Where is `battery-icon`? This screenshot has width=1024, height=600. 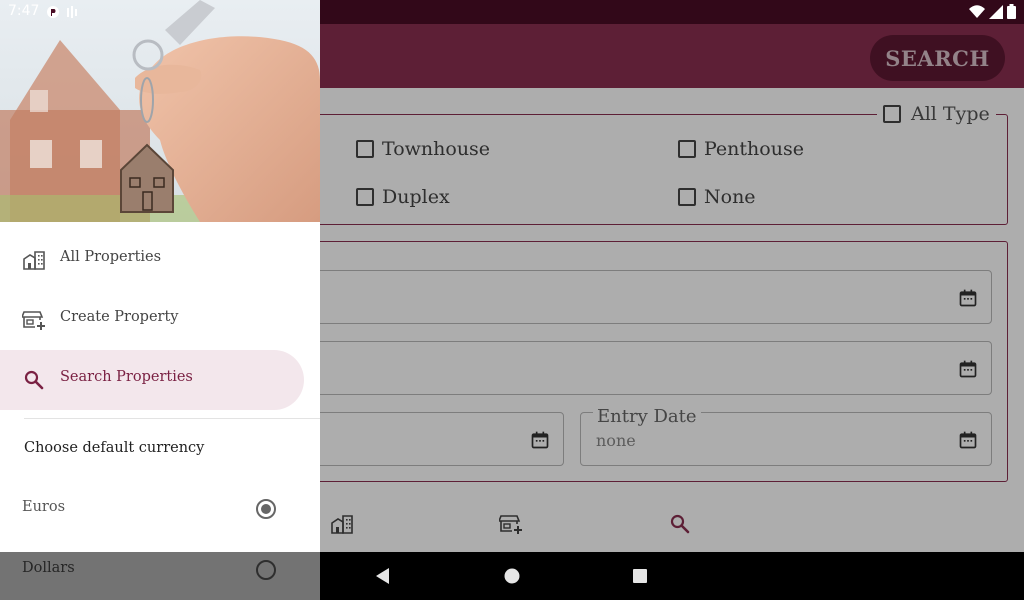 battery-icon is located at coordinates (1011, 11).